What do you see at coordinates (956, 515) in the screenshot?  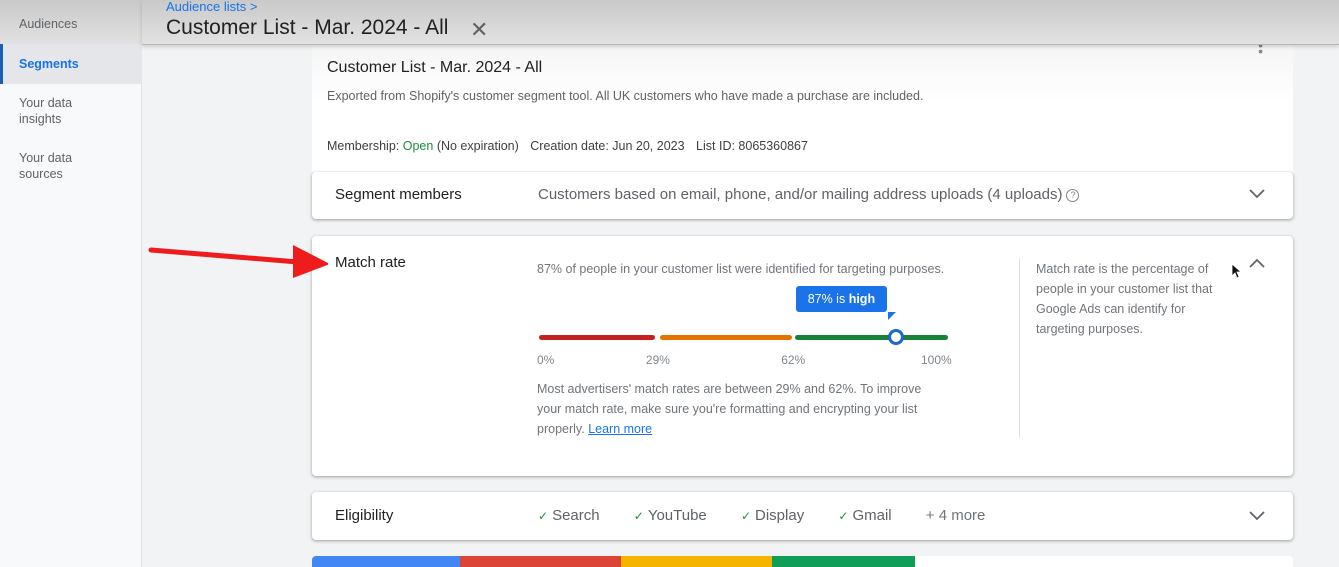 I see `eligibility-more: + 4 more` at bounding box center [956, 515].